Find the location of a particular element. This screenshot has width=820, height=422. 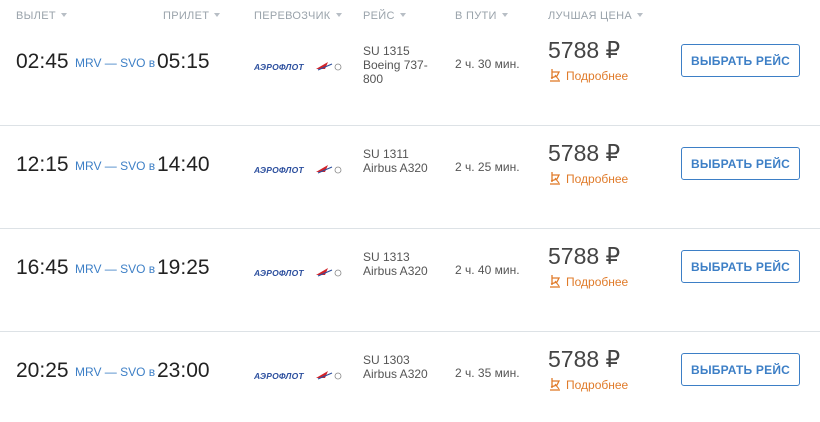

sort-flight: РЕЙС is located at coordinates (384, 16).